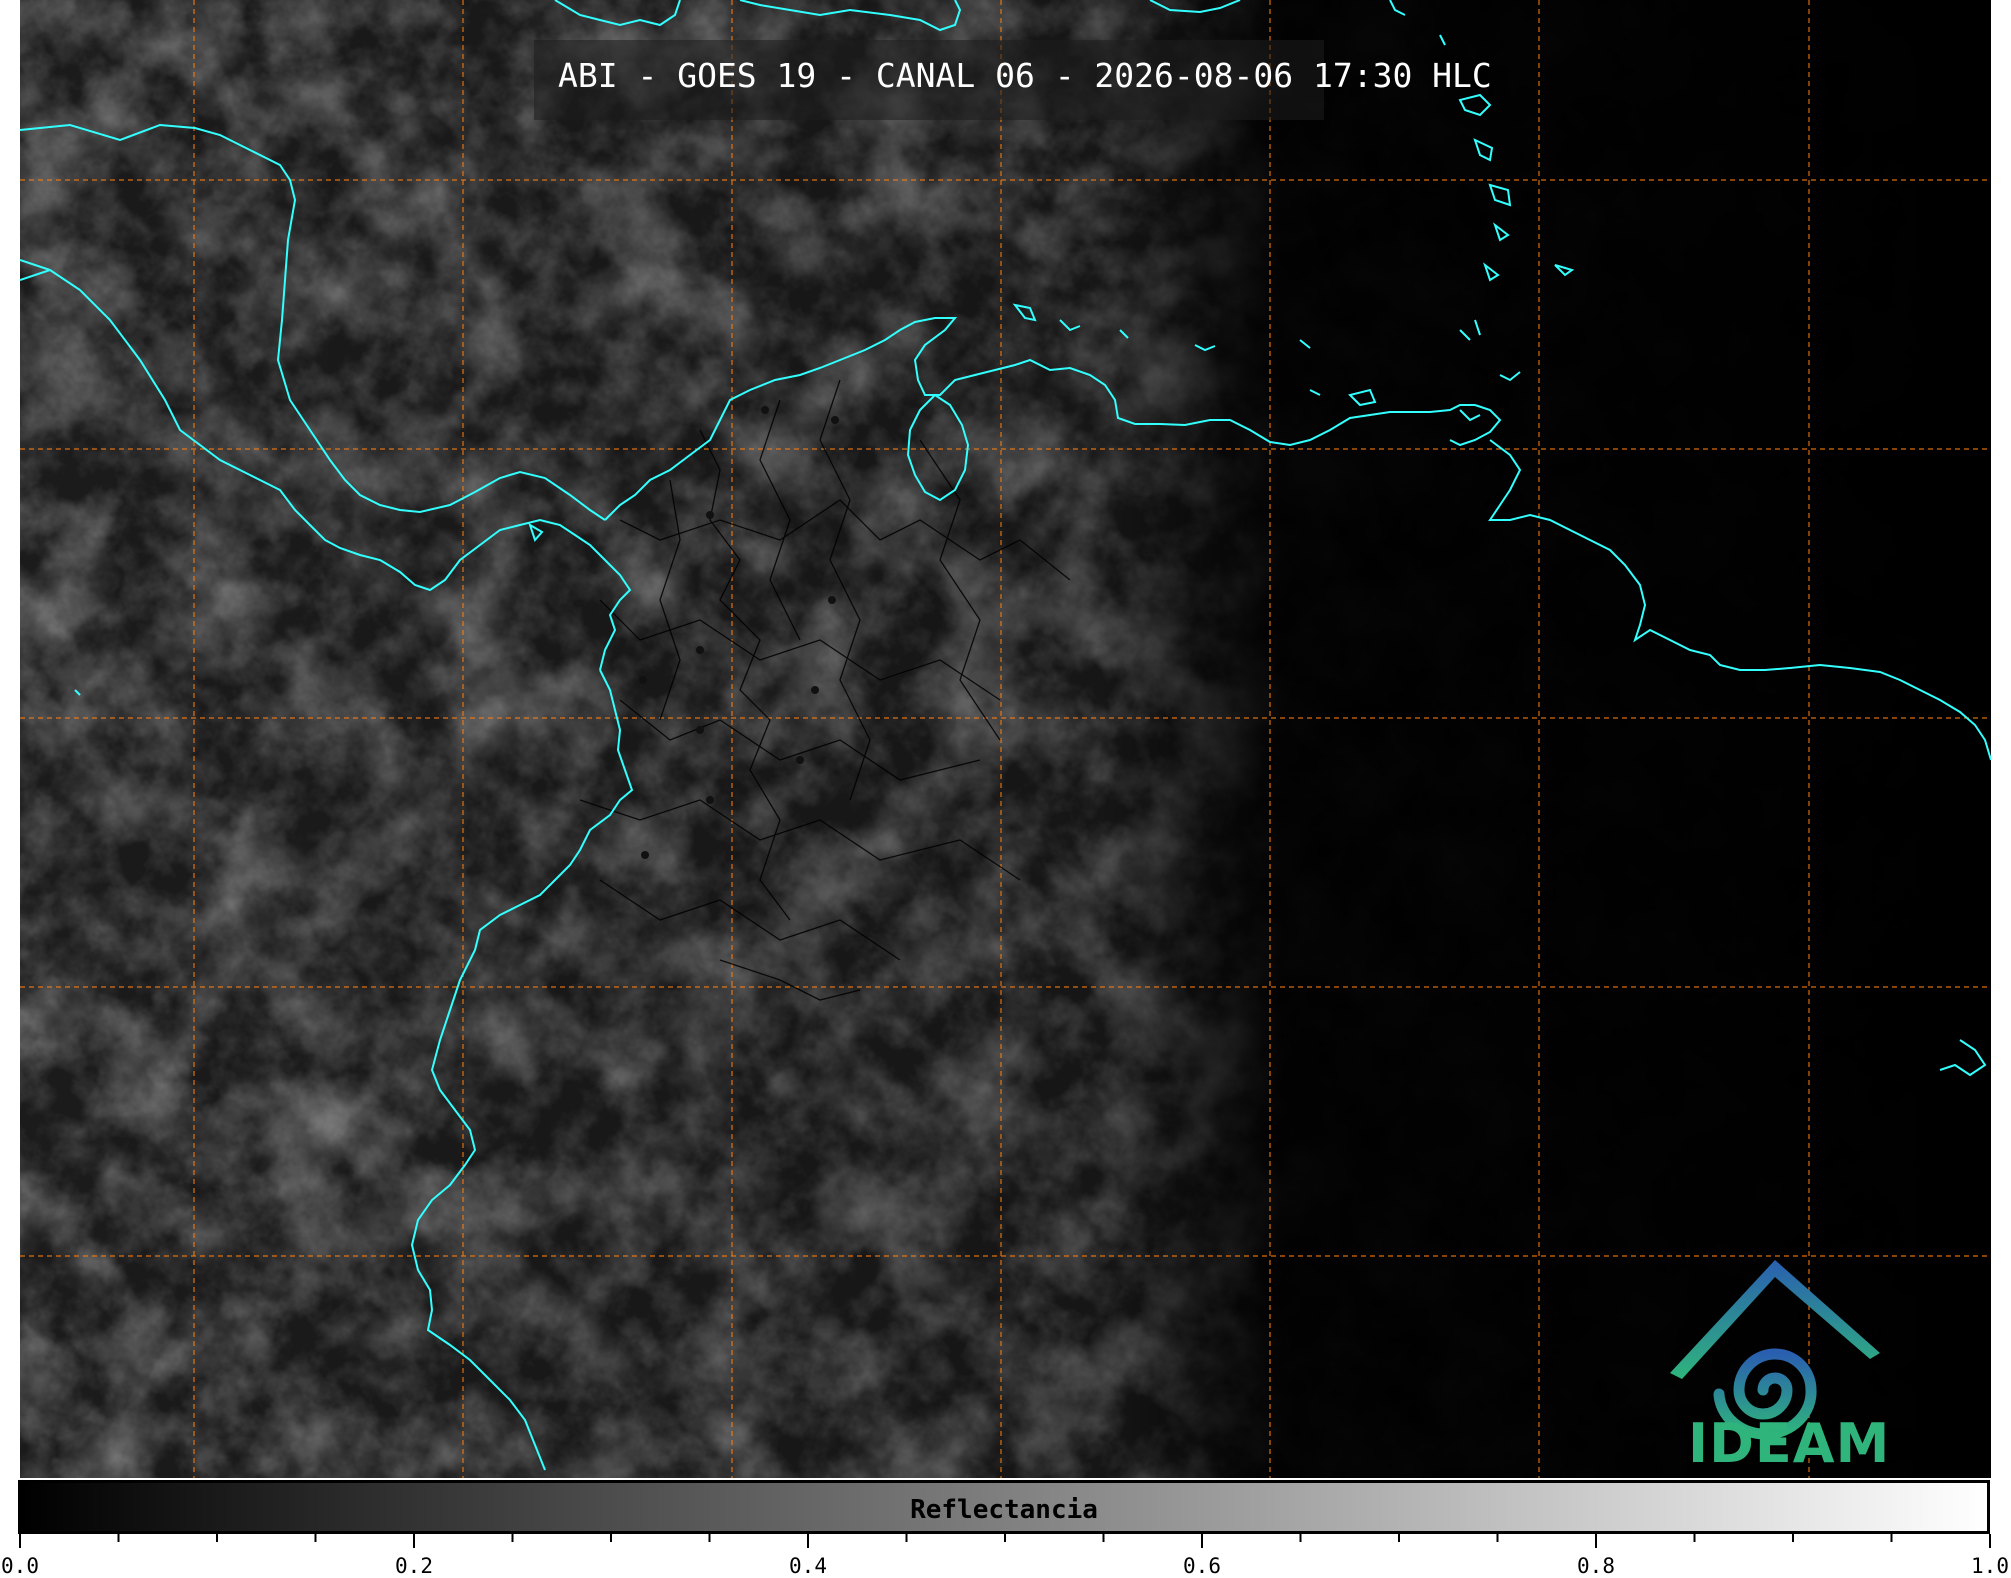  What do you see at coordinates (1202, 1566) in the screenshot?
I see `tick-label: 0.6` at bounding box center [1202, 1566].